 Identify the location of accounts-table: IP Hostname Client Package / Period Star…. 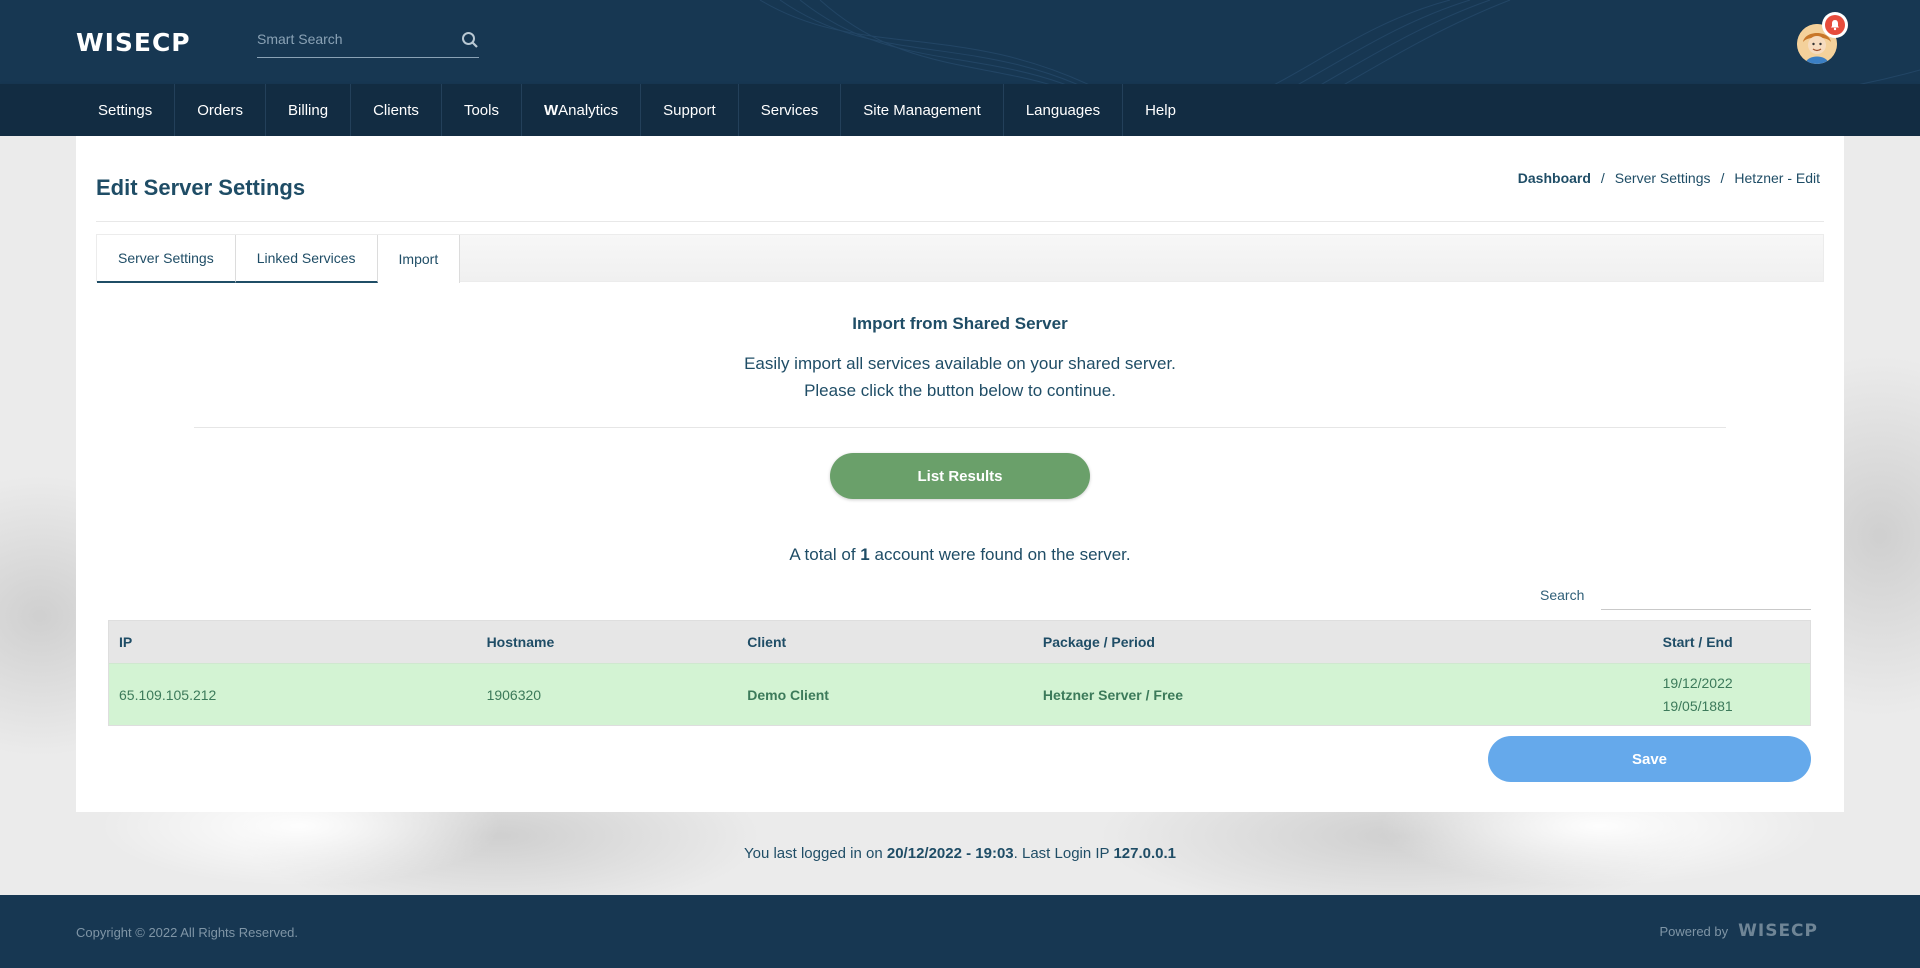
(959, 673).